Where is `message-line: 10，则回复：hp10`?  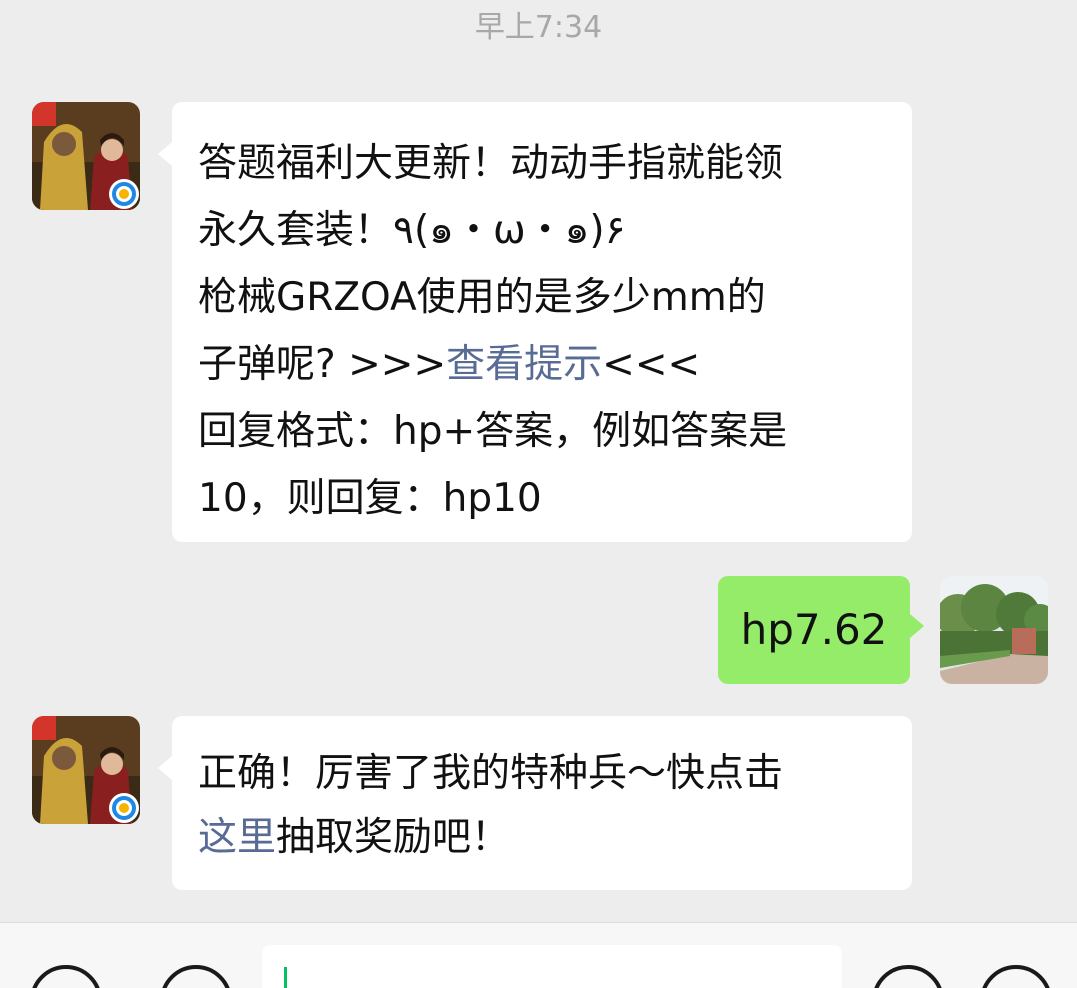
message-line: 10，则回复：hp10 is located at coordinates (370, 498).